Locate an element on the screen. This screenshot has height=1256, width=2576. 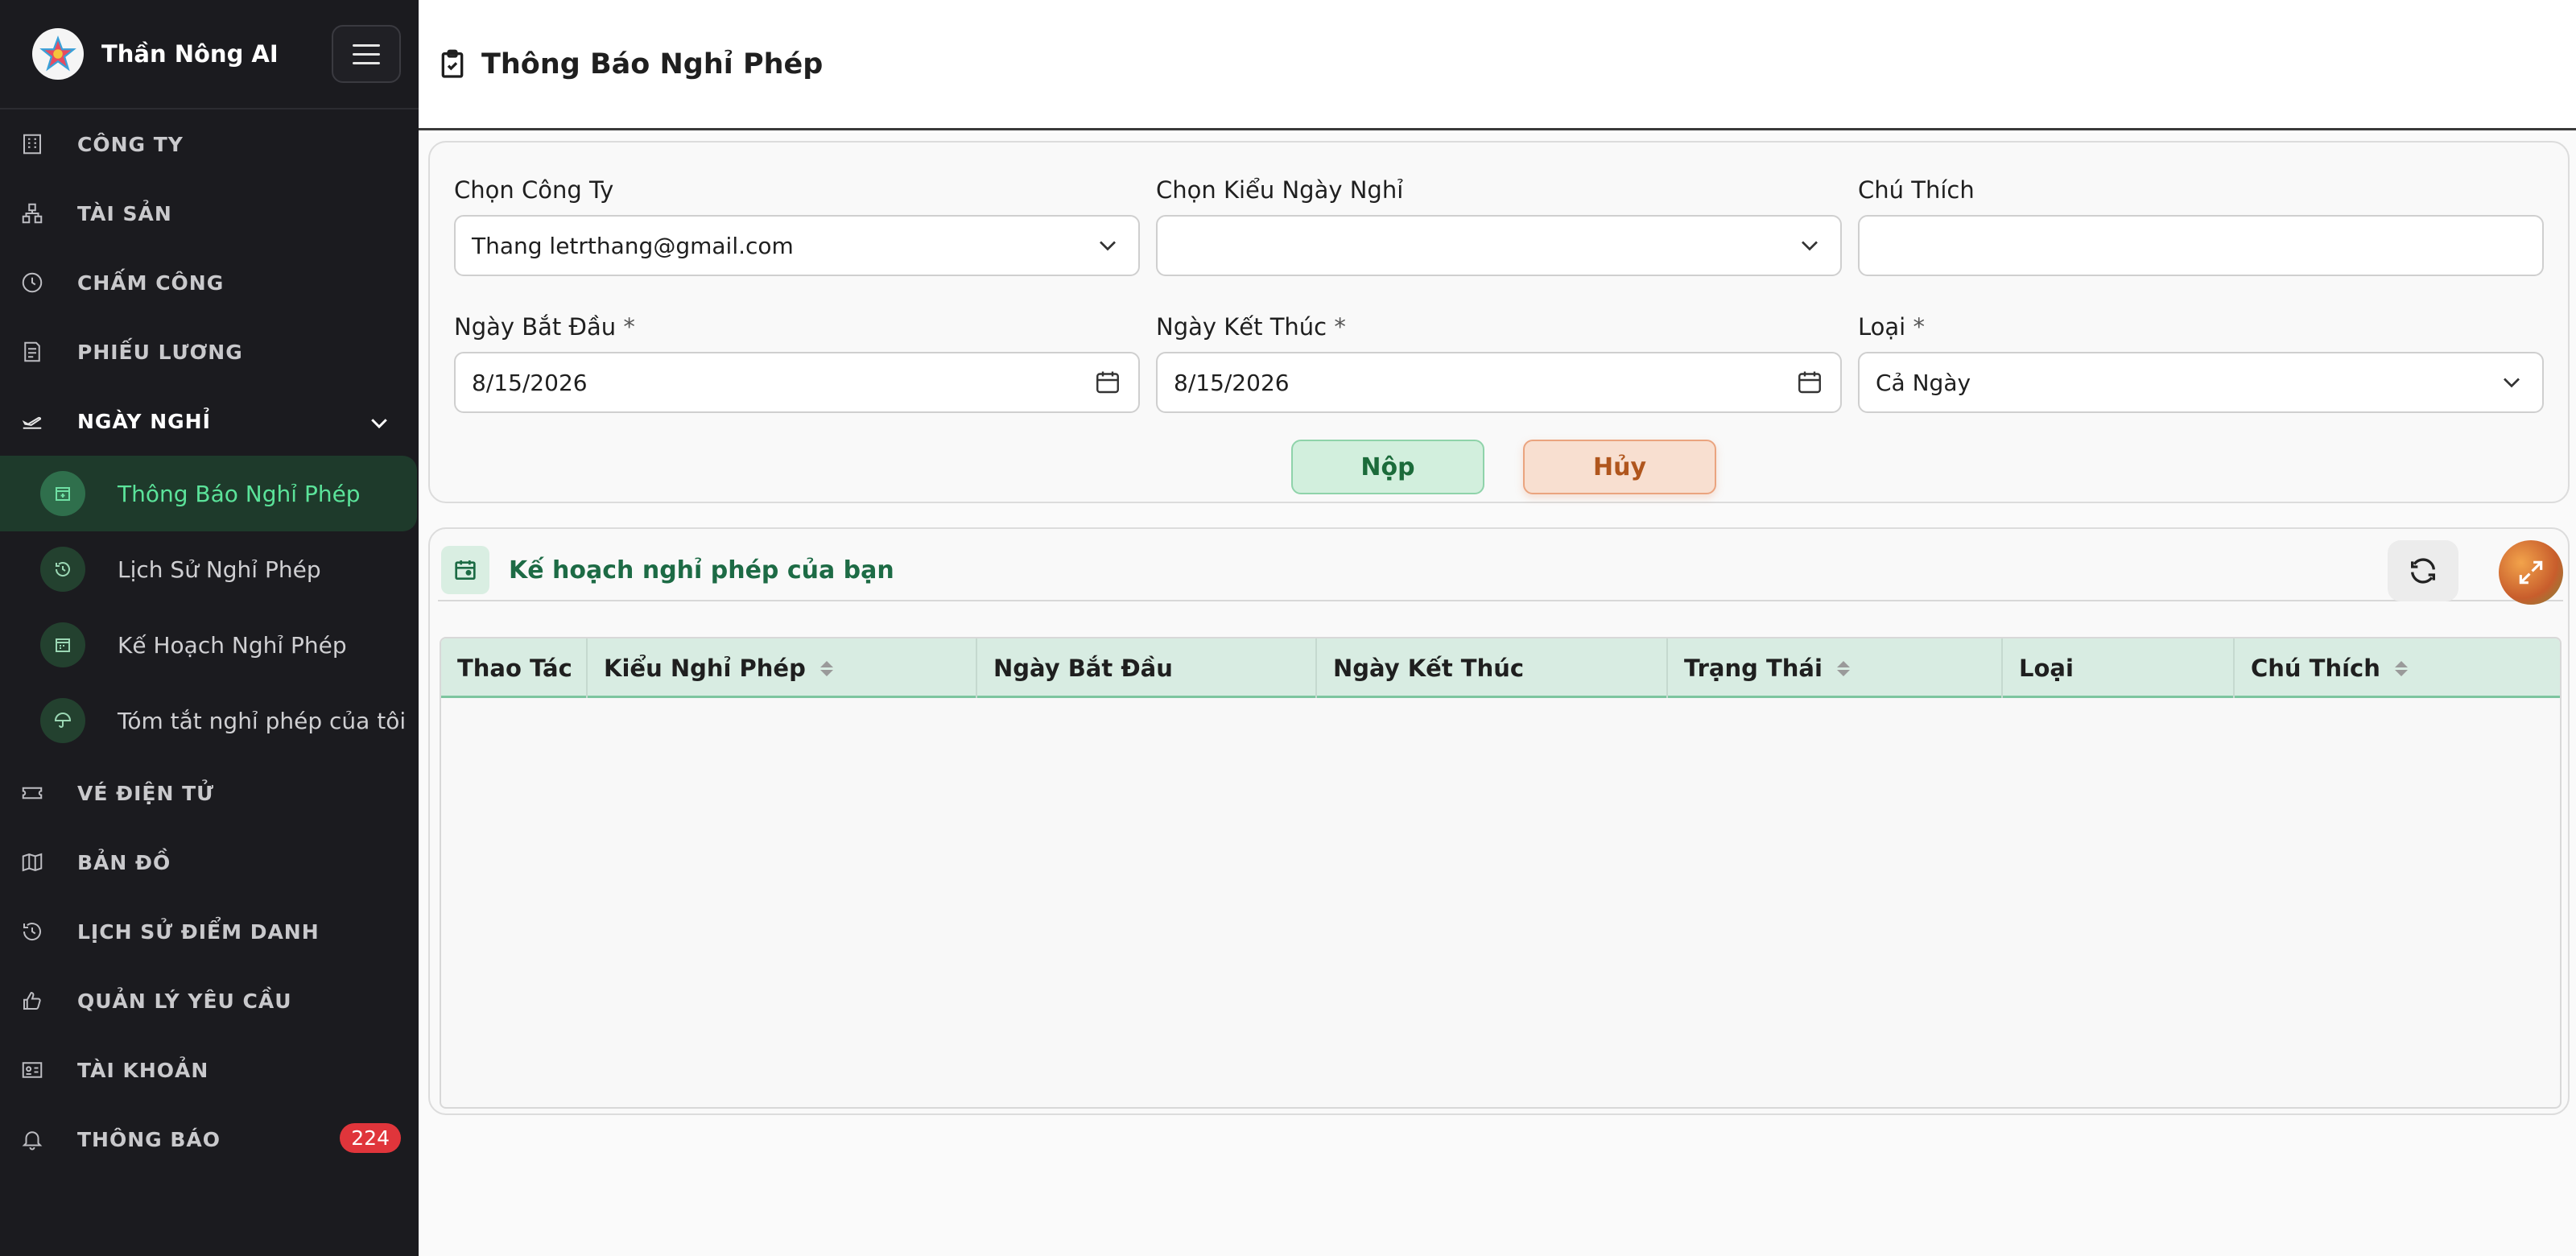
column-header-status: Trạng Thái is located at coordinates (1835, 668).